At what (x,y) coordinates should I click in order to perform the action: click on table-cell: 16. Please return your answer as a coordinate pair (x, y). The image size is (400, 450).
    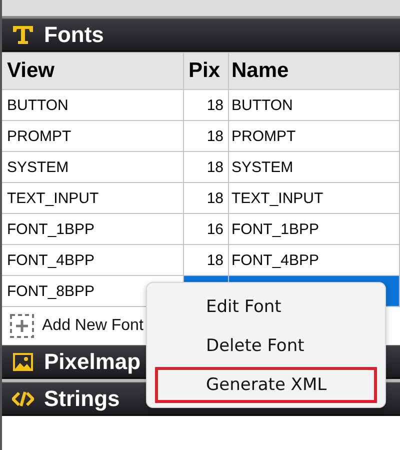
    Looking at the image, I should click on (205, 229).